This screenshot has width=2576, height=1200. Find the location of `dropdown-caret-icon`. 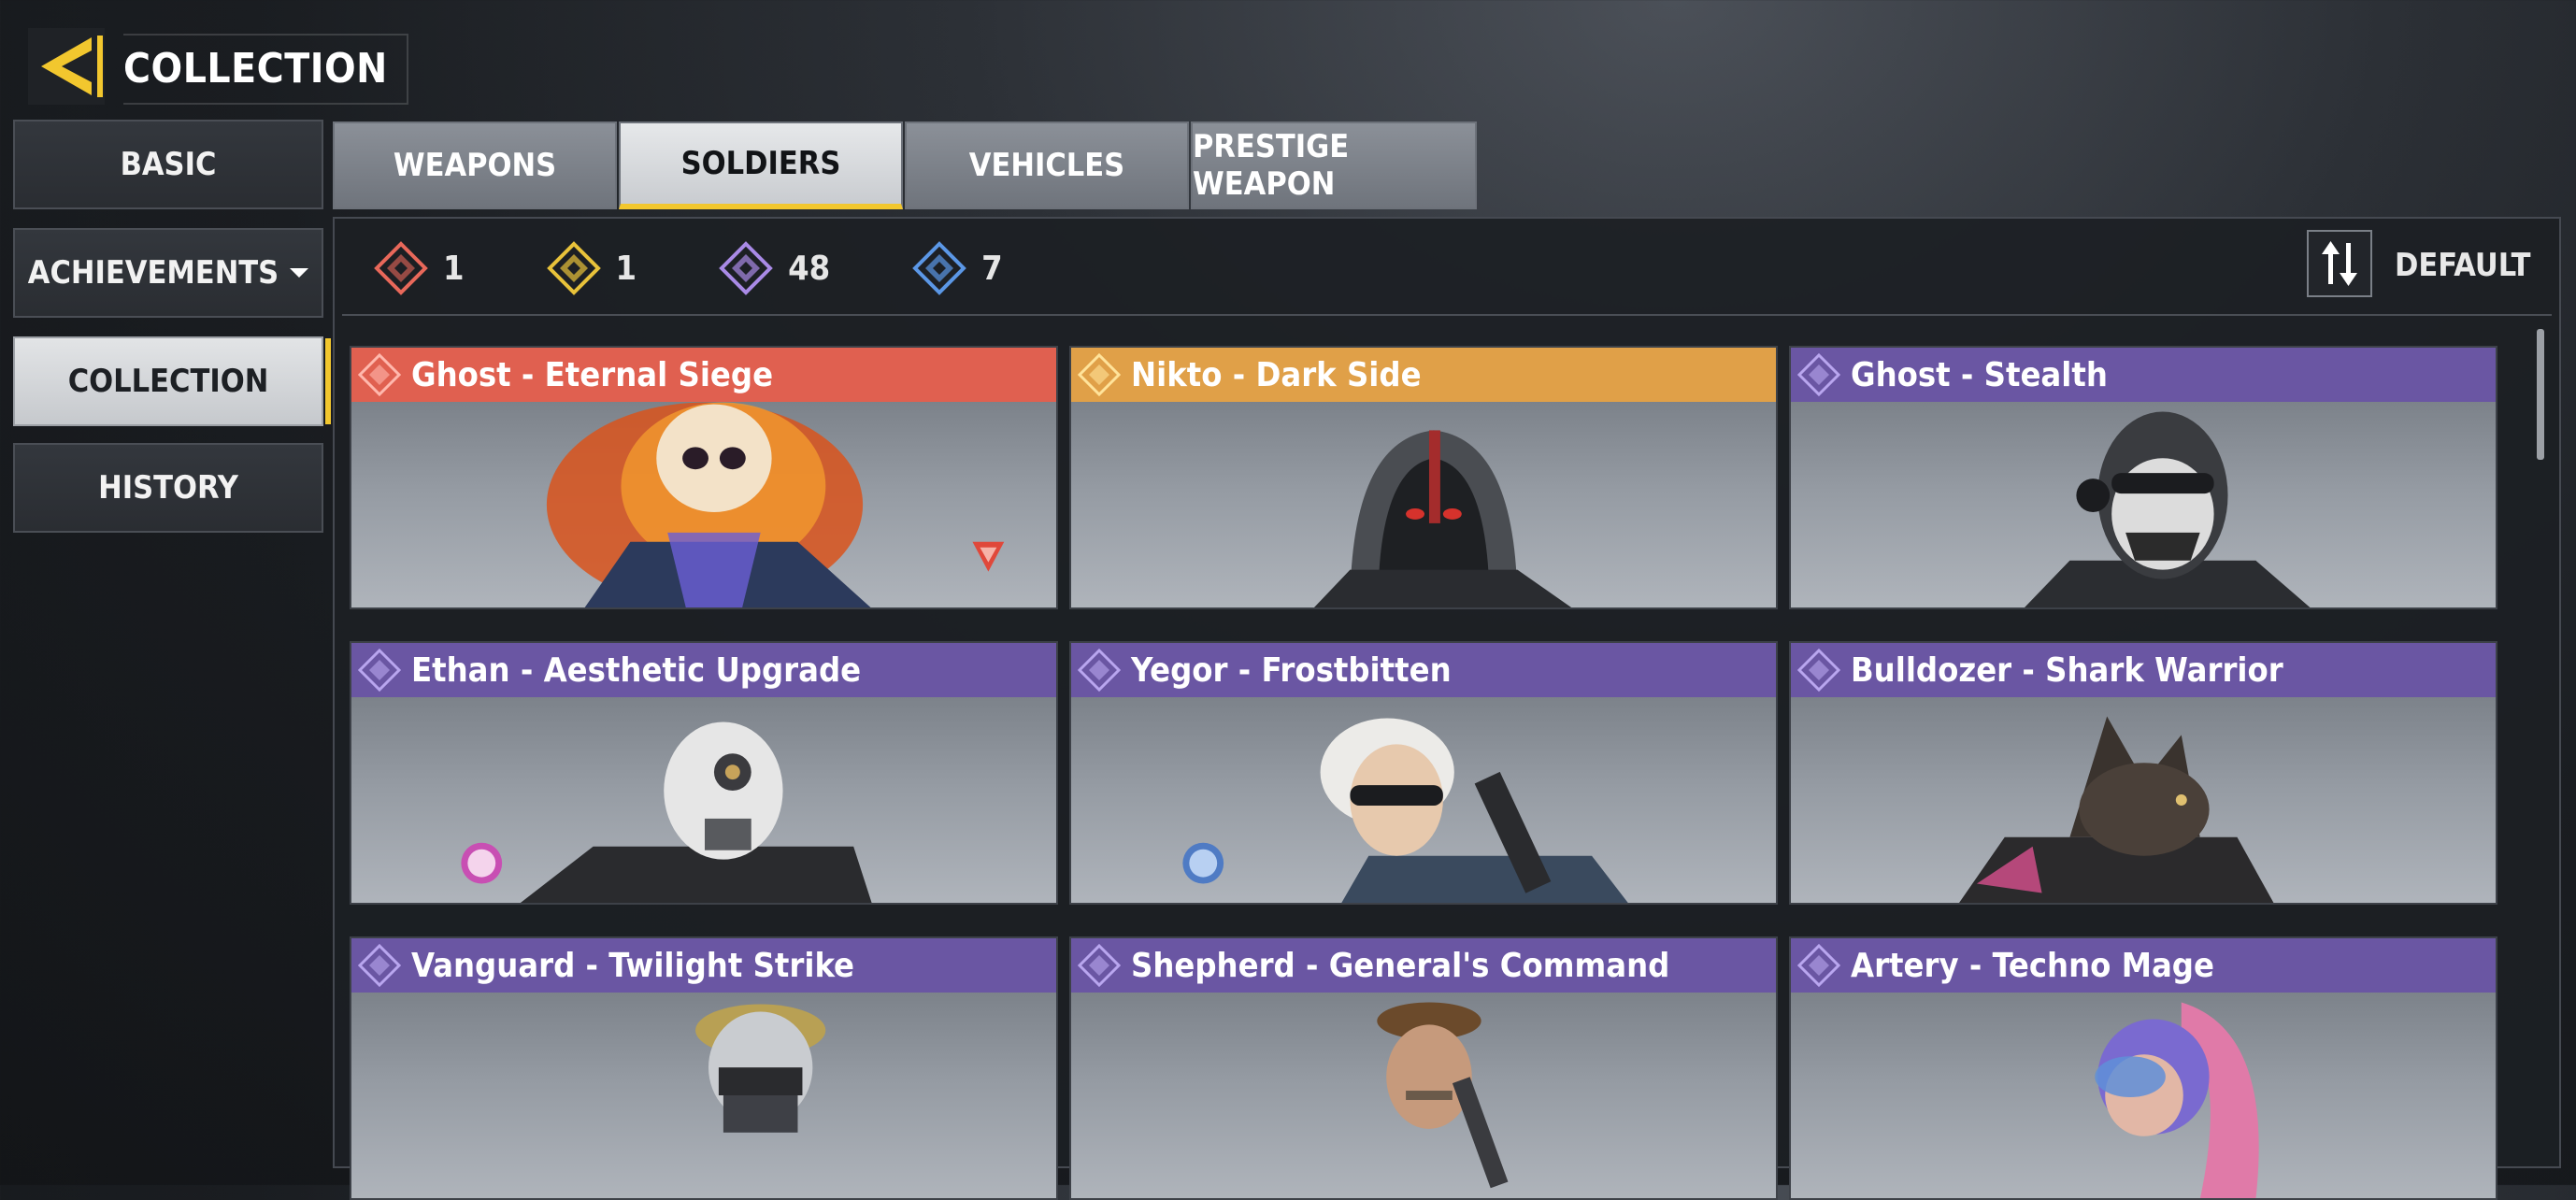

dropdown-caret-icon is located at coordinates (299, 273).